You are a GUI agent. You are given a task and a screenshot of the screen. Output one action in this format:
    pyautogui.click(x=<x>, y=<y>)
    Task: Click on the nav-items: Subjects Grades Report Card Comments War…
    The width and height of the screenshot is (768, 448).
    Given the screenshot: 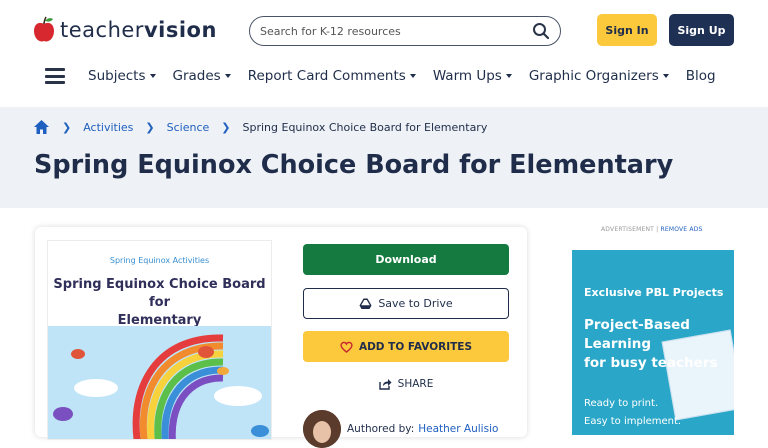 What is the action you would take?
    pyautogui.click(x=410, y=76)
    